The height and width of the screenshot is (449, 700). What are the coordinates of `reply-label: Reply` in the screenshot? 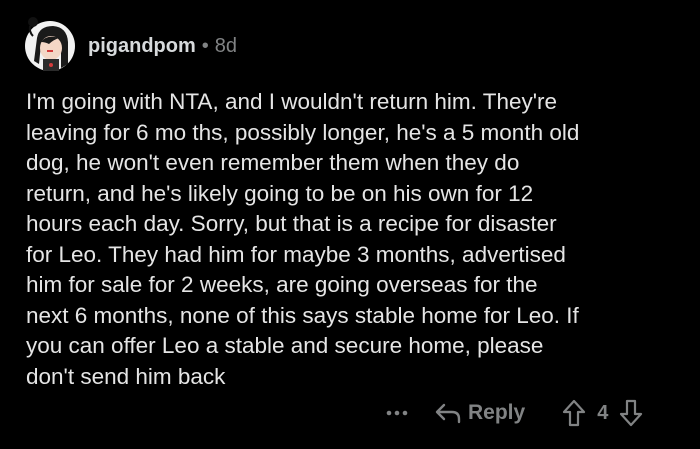 It's located at (497, 412).